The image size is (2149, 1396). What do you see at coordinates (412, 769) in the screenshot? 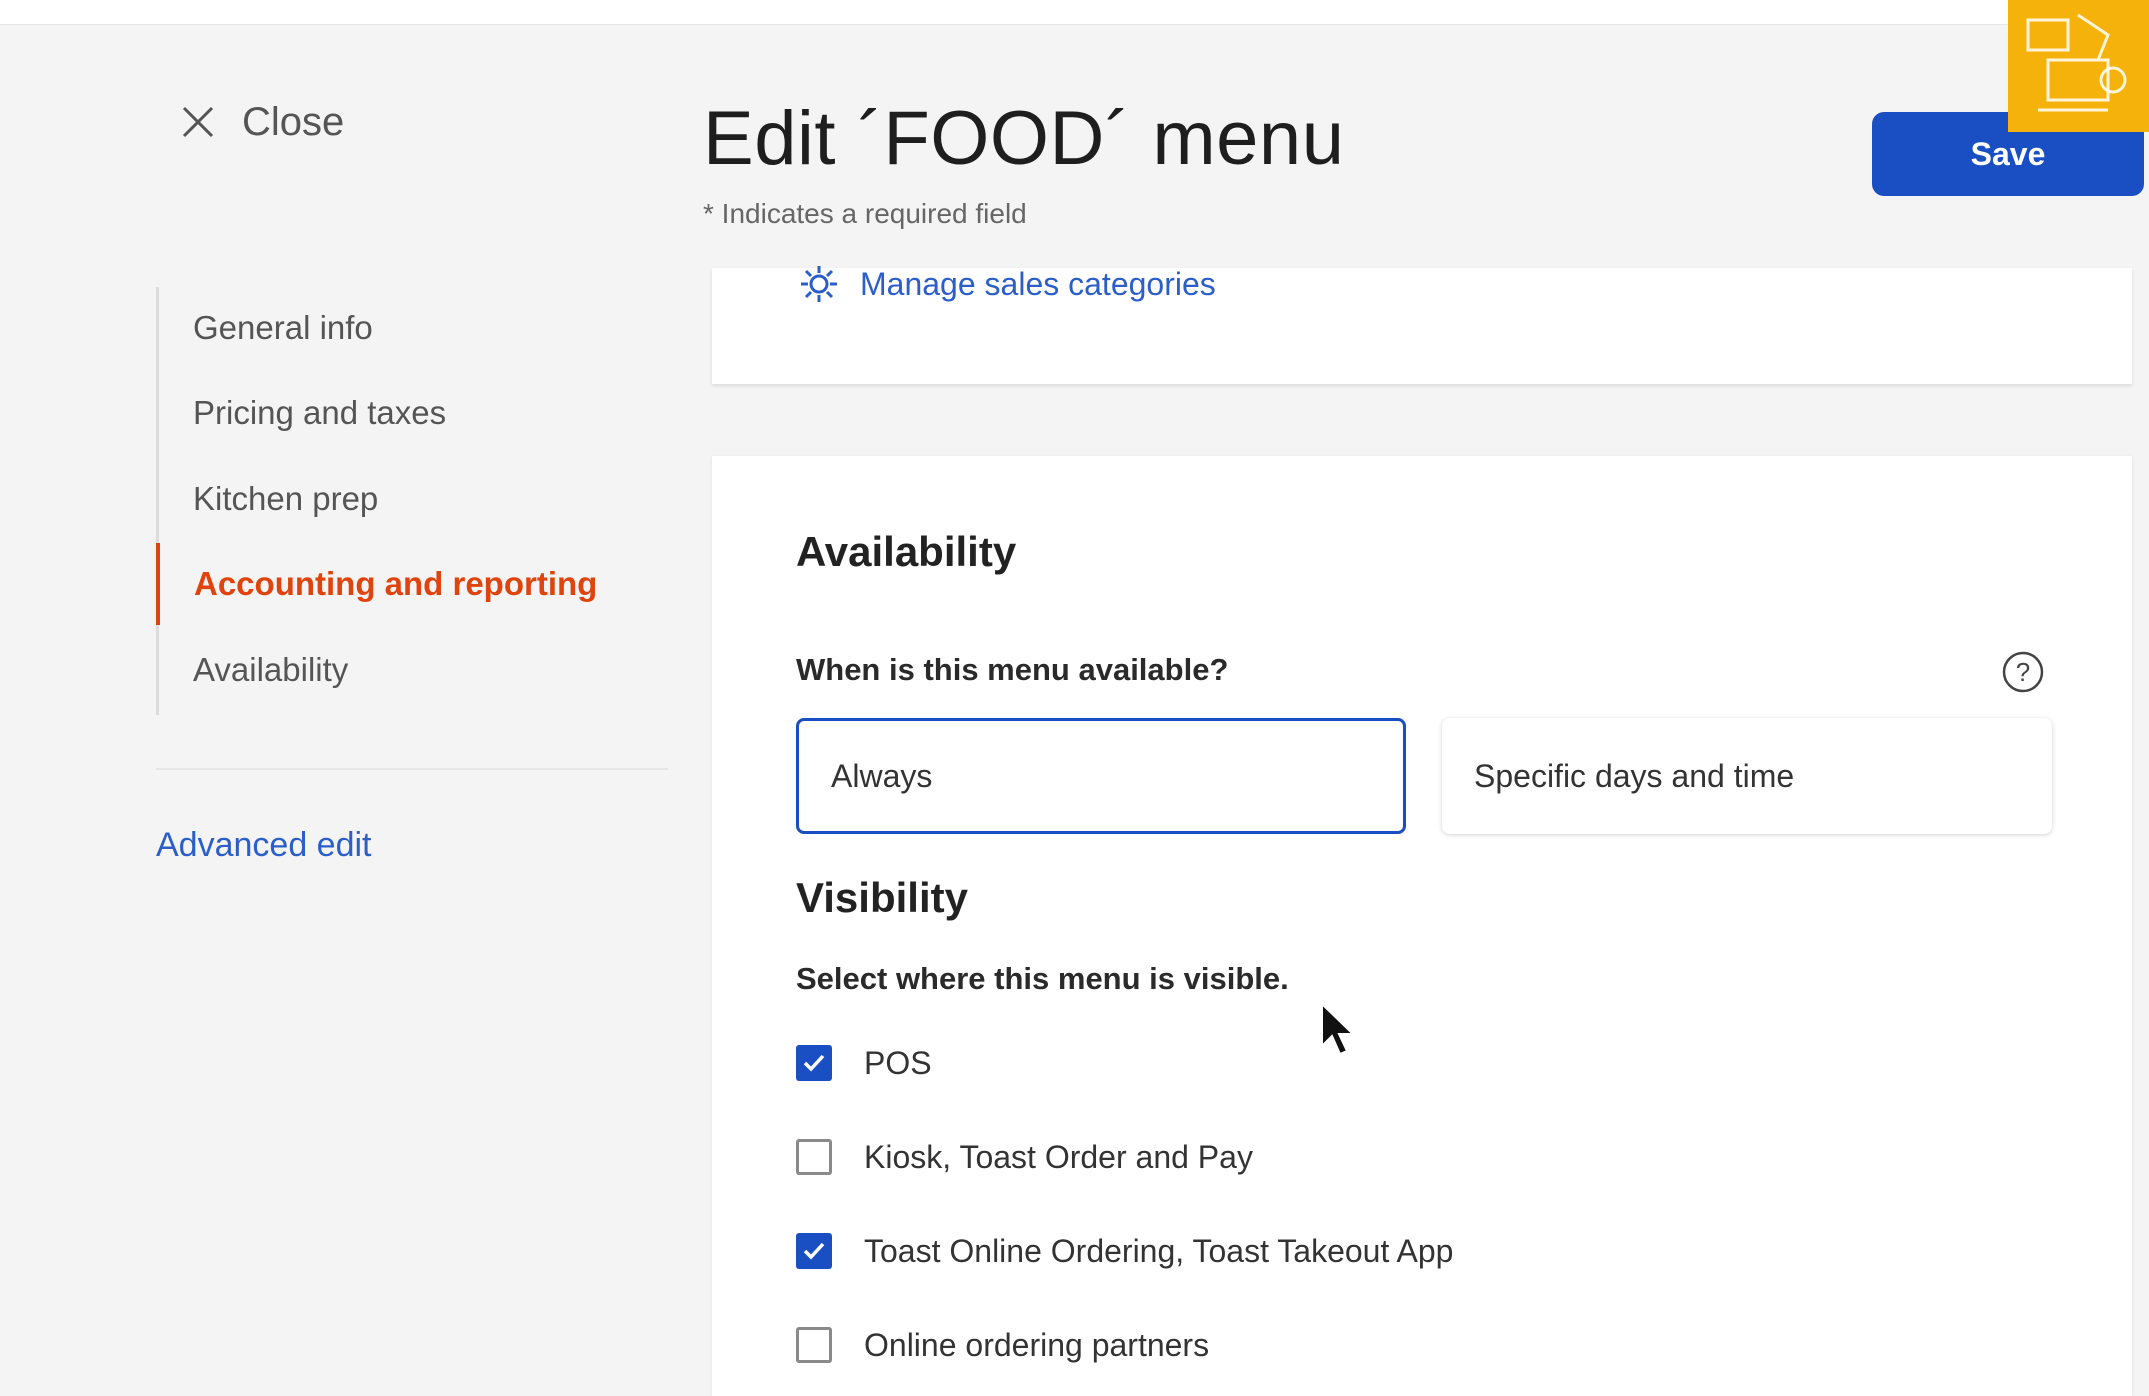
I see `nav-divider` at bounding box center [412, 769].